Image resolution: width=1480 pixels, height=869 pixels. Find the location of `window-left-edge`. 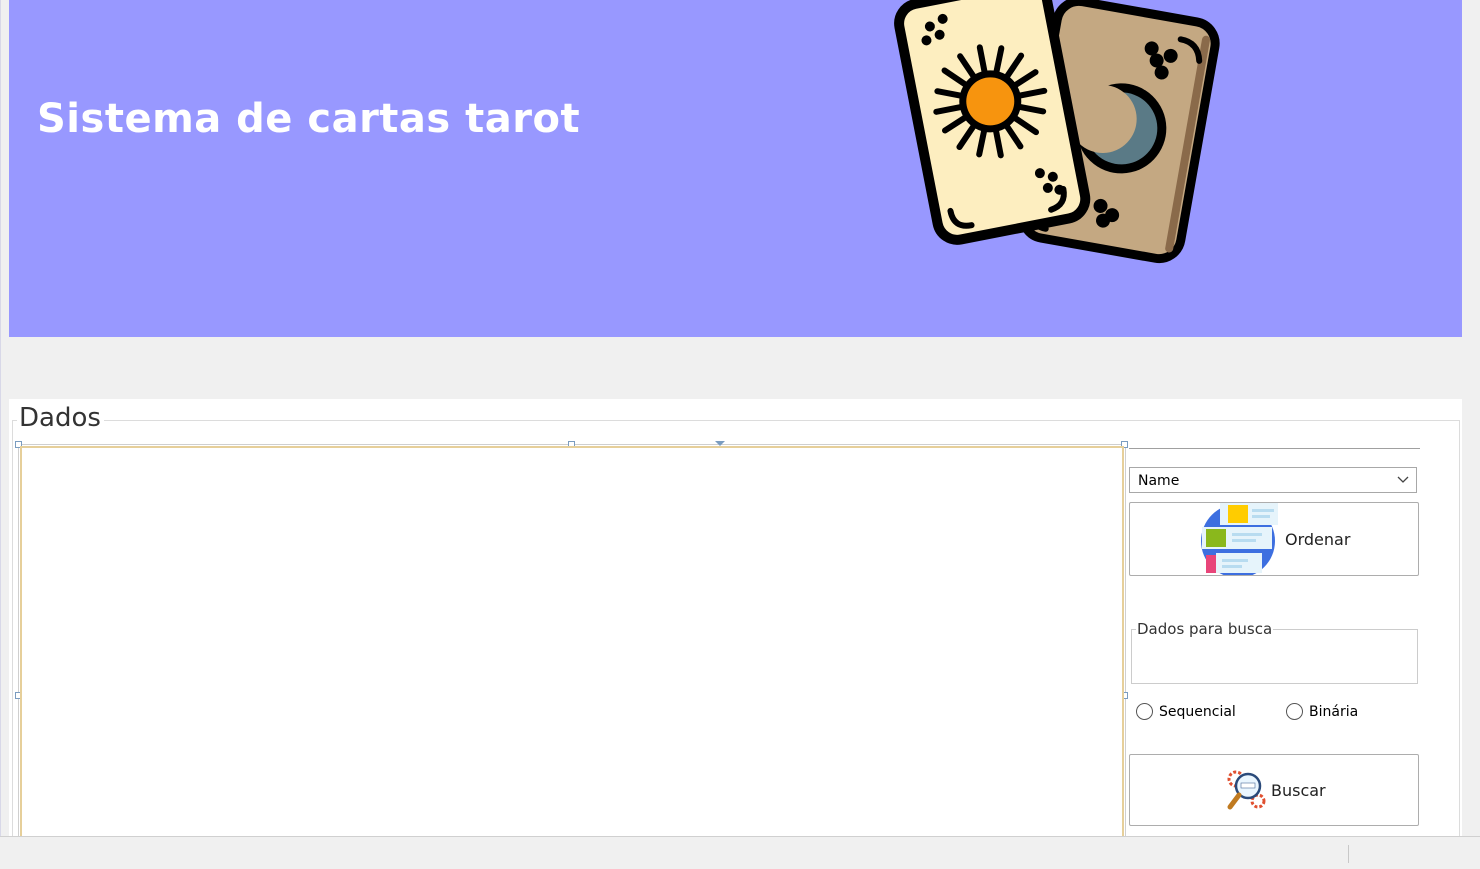

window-left-edge is located at coordinates (0, 434).